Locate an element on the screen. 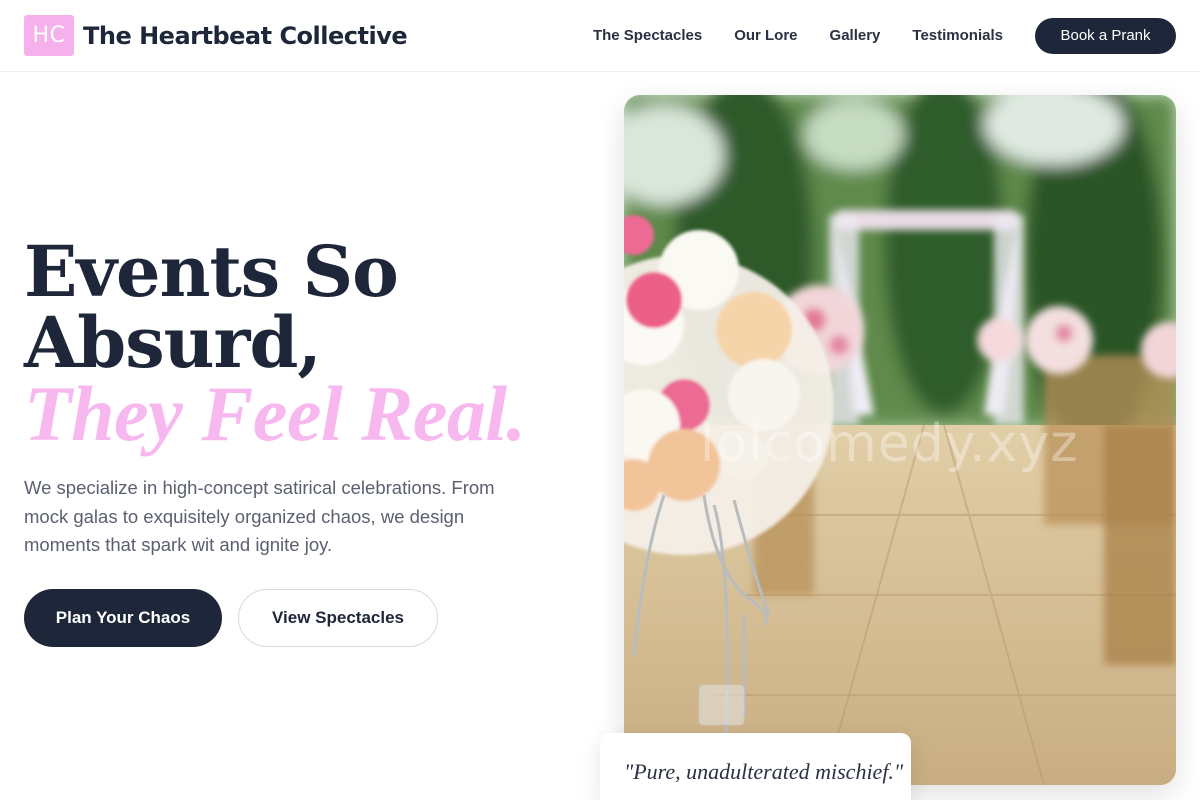 Image resolution: width=1200 pixels, height=800 pixels. quote-text: "Pure, unadulterated mischief." is located at coordinates (764, 771).